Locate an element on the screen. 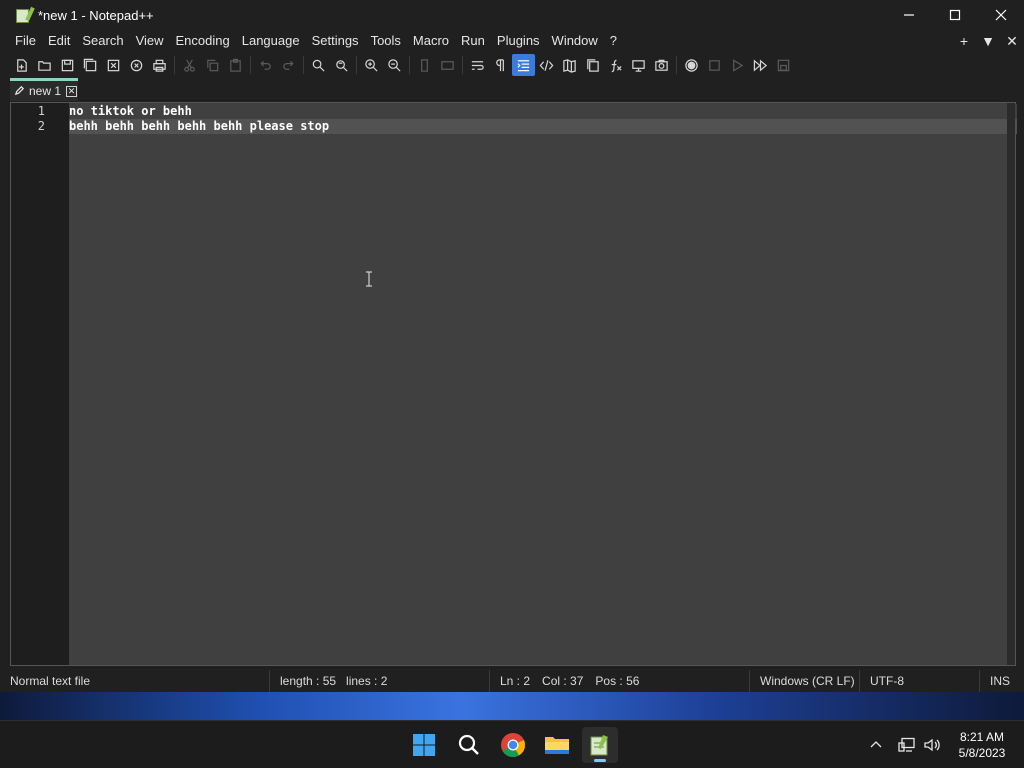 Image resolution: width=1024 pixels, height=768 pixels. save-all-button is located at coordinates (90, 65).